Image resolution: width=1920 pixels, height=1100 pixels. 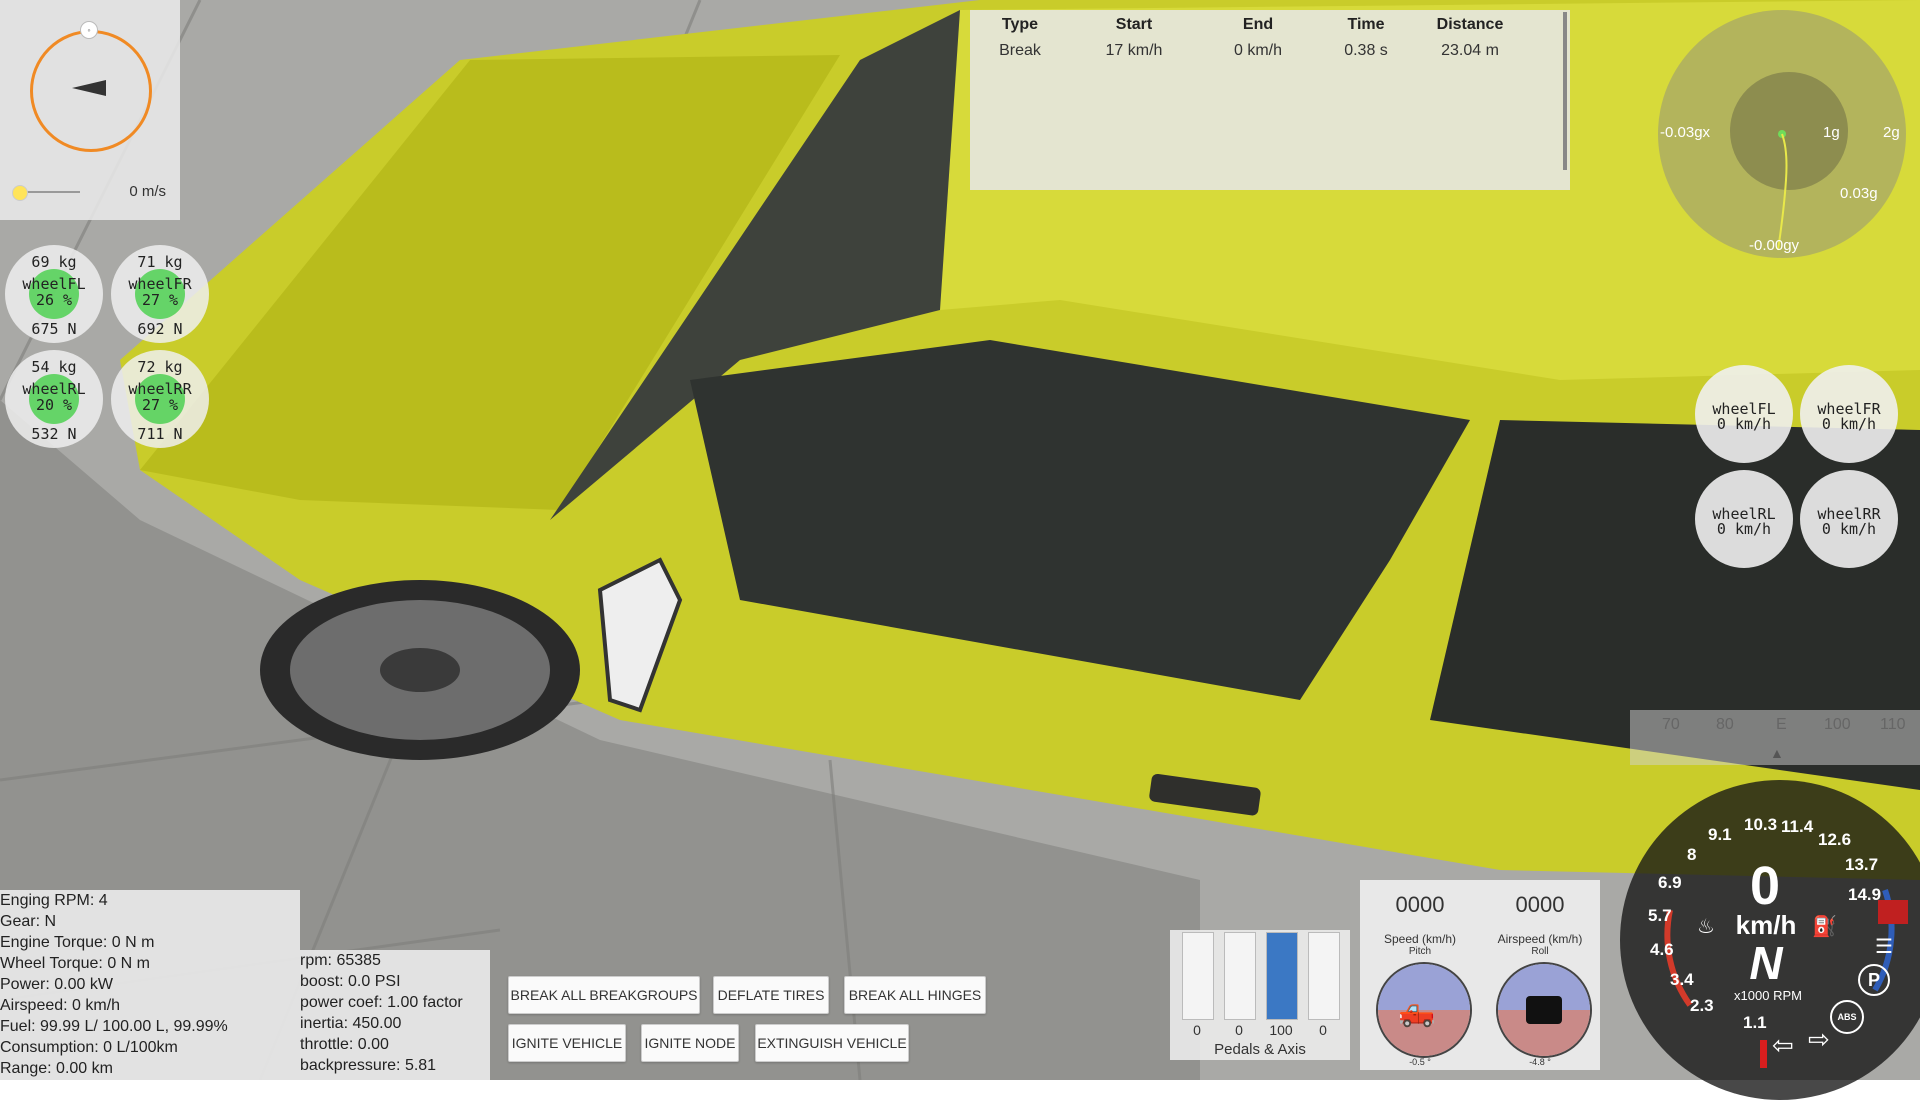 I want to click on wheel-speed-rl: wheelRL 0 km/h, so click(x=1744, y=519).